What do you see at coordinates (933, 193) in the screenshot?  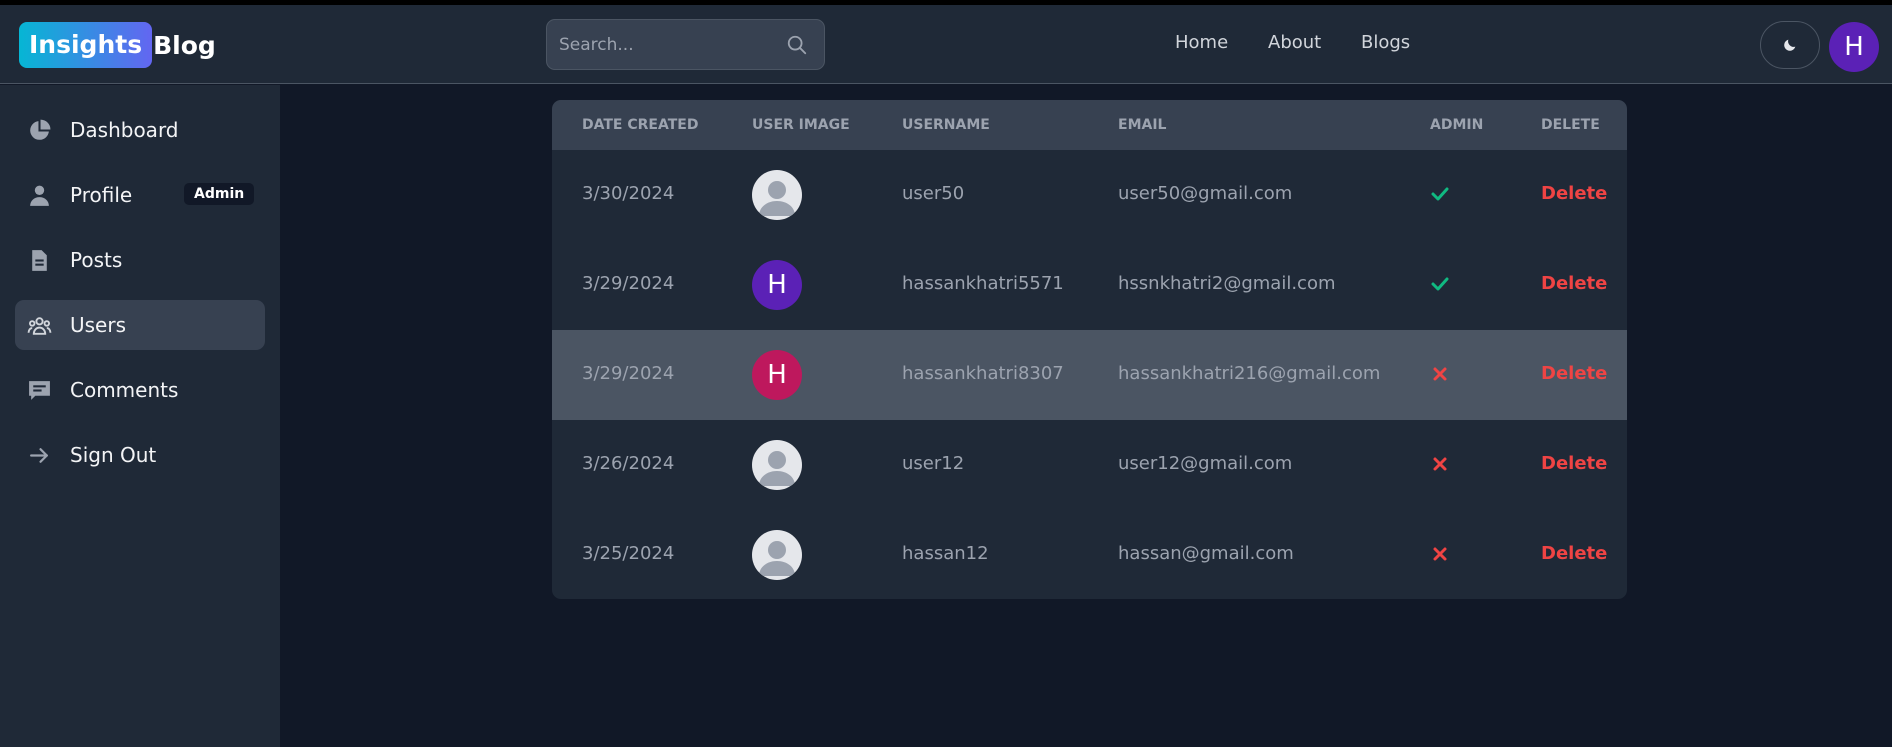 I see `username-cell: user50` at bounding box center [933, 193].